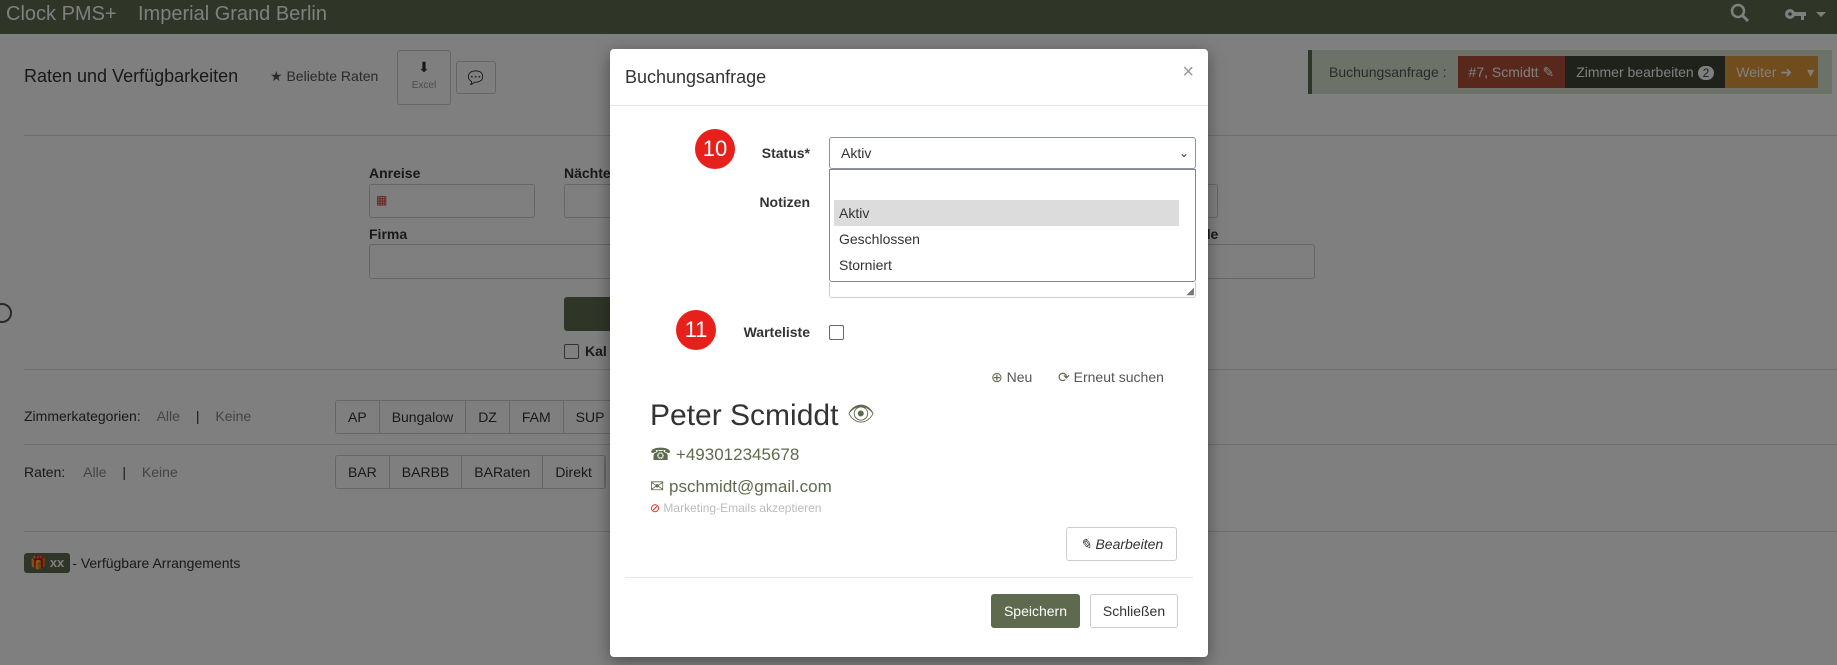 The width and height of the screenshot is (1837, 665). I want to click on search-again-link: ⟳ Erneut suchen, so click(1111, 377).